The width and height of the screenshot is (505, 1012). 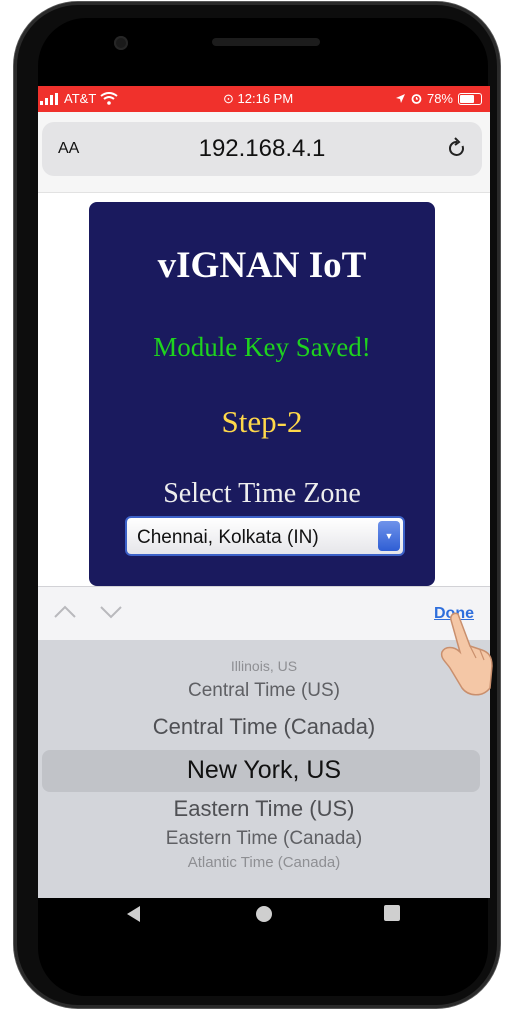 What do you see at coordinates (262, 265) in the screenshot?
I see `page-title: vIGNAN IoT` at bounding box center [262, 265].